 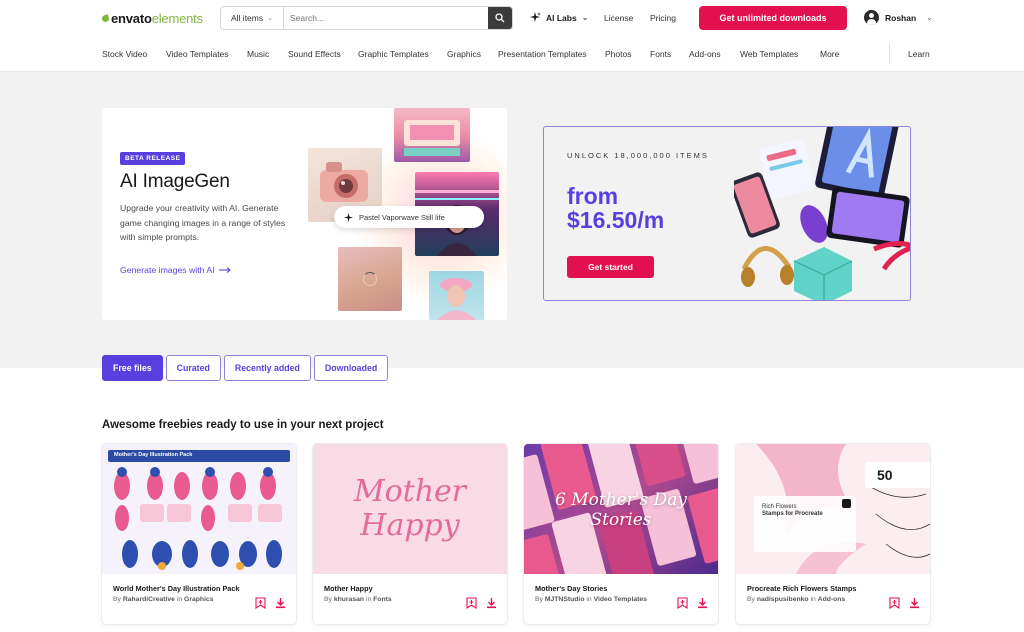 I want to click on card-thumbnail: 6 Mother's Day Stories, so click(x=621, y=509).